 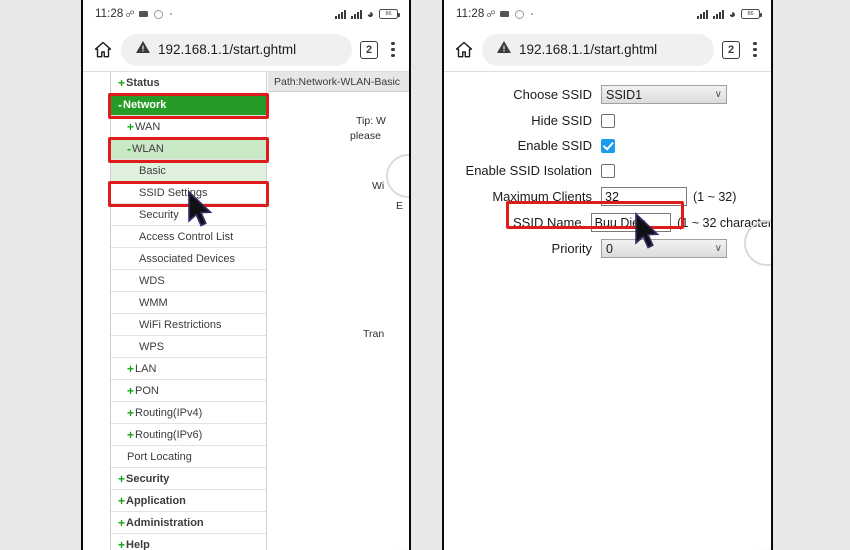 I want to click on label-enable-ssid-isolation: Enable SSID Isolation, so click(x=528, y=170).